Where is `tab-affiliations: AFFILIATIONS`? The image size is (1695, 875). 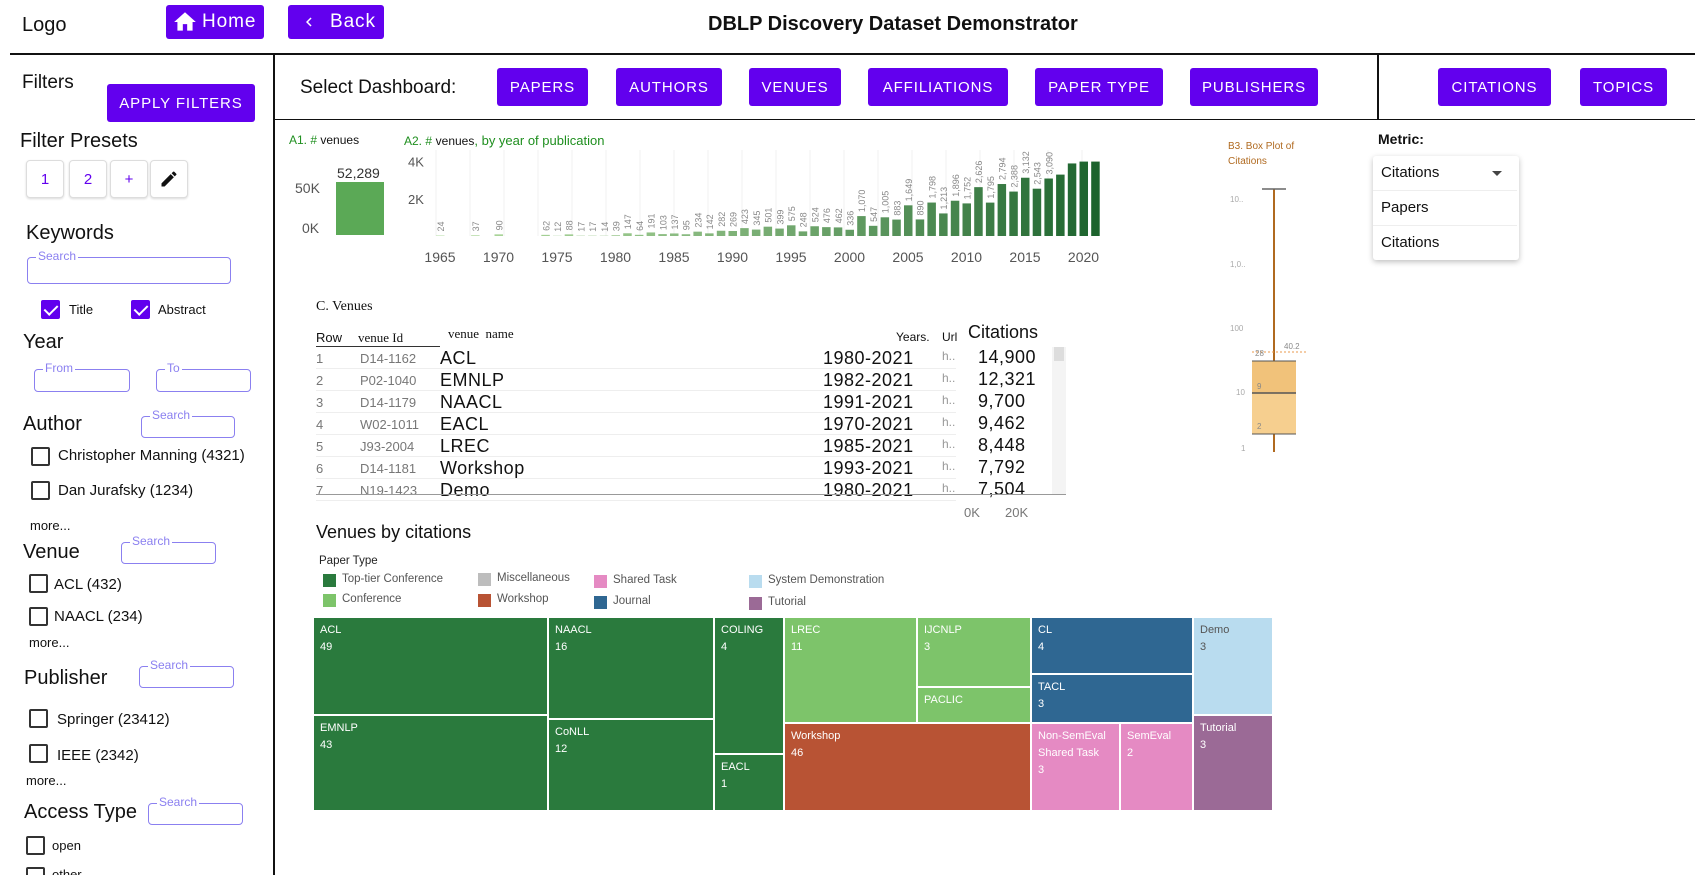 tab-affiliations: AFFILIATIONS is located at coordinates (938, 87).